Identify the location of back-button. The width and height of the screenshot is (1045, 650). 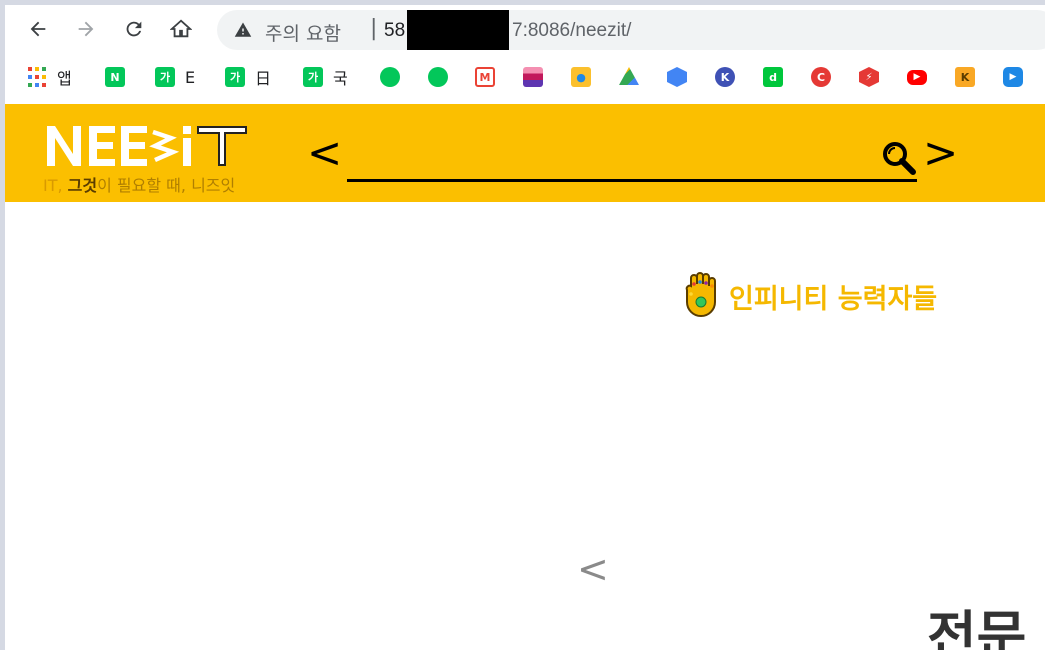
(38, 29).